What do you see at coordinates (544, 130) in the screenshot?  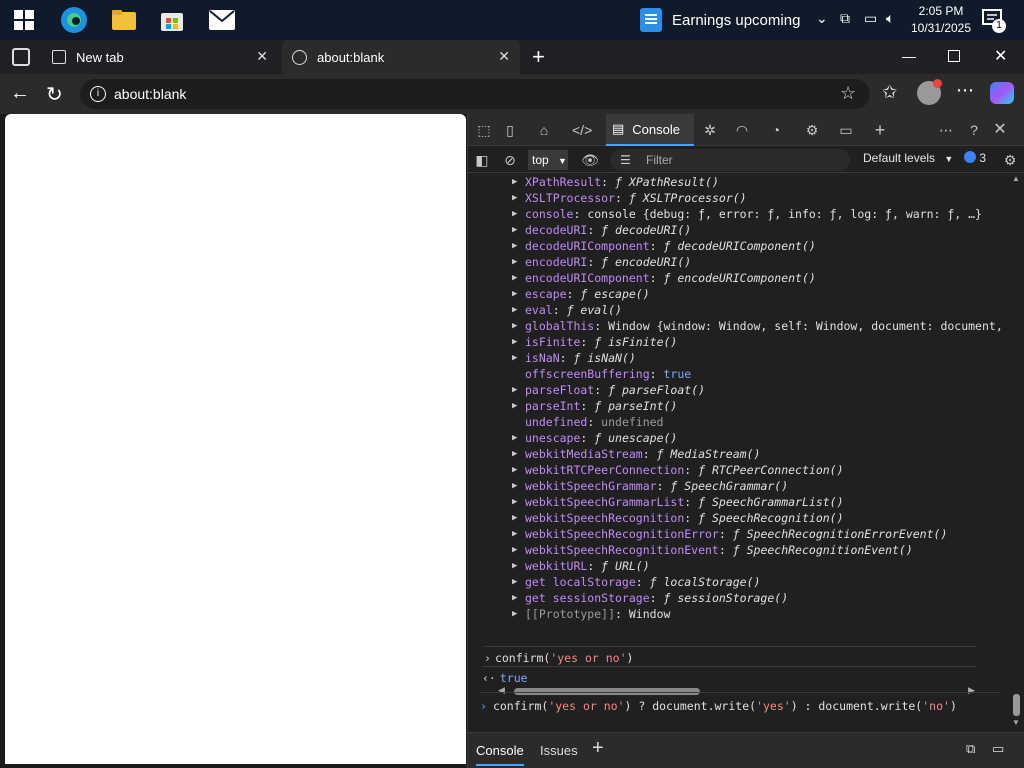 I see `welcome-home-icon: ⌂` at bounding box center [544, 130].